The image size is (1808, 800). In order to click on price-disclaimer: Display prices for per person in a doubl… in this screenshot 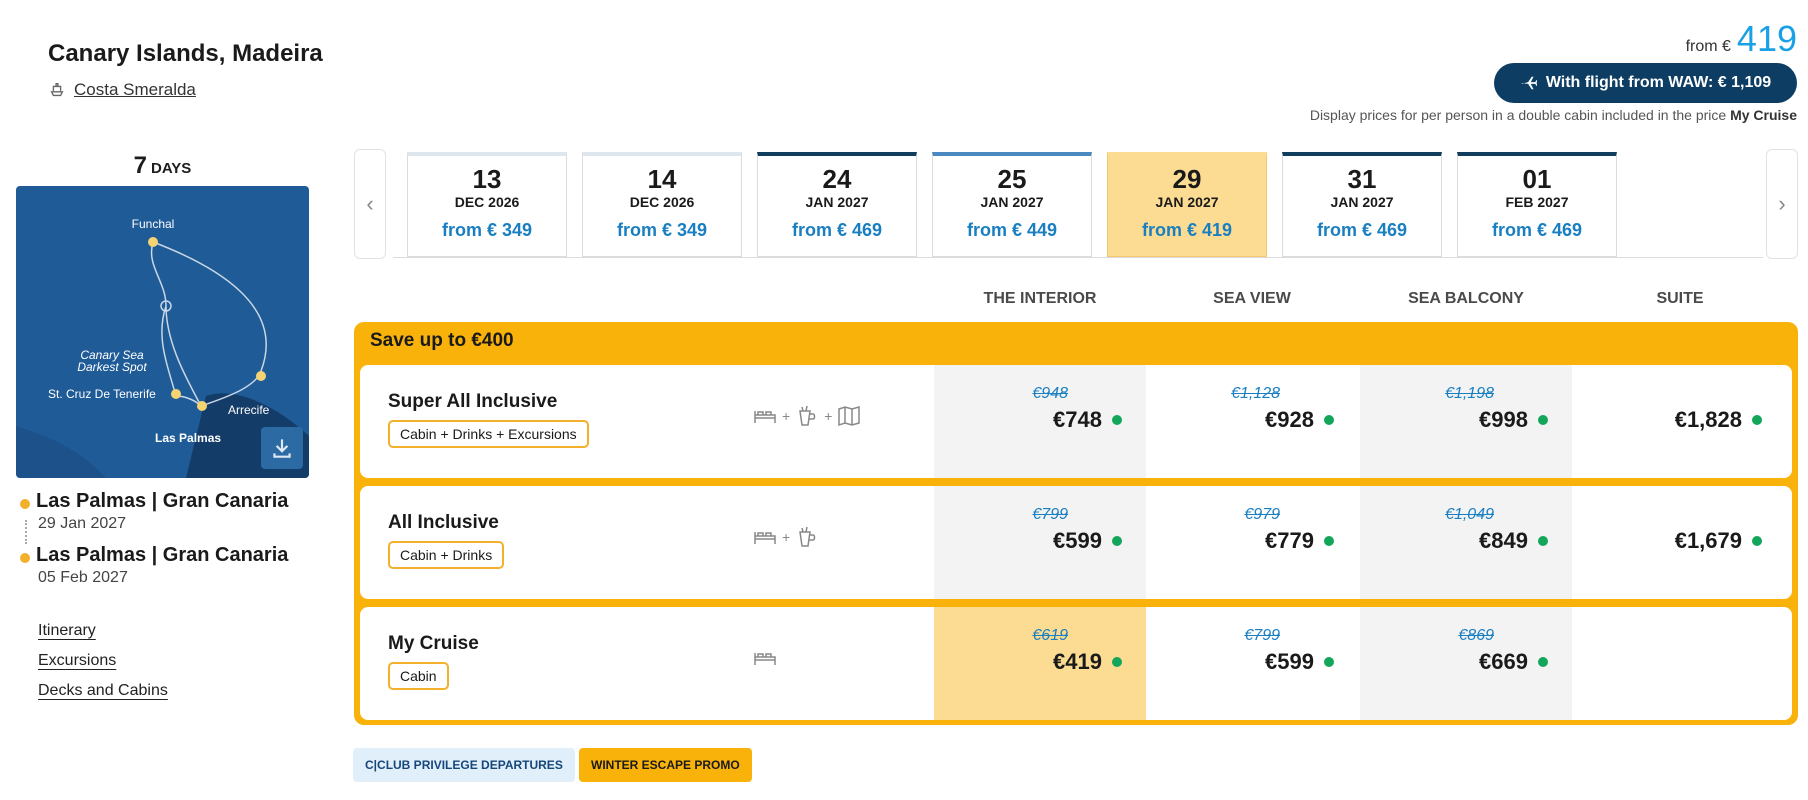, I will do `click(1553, 115)`.